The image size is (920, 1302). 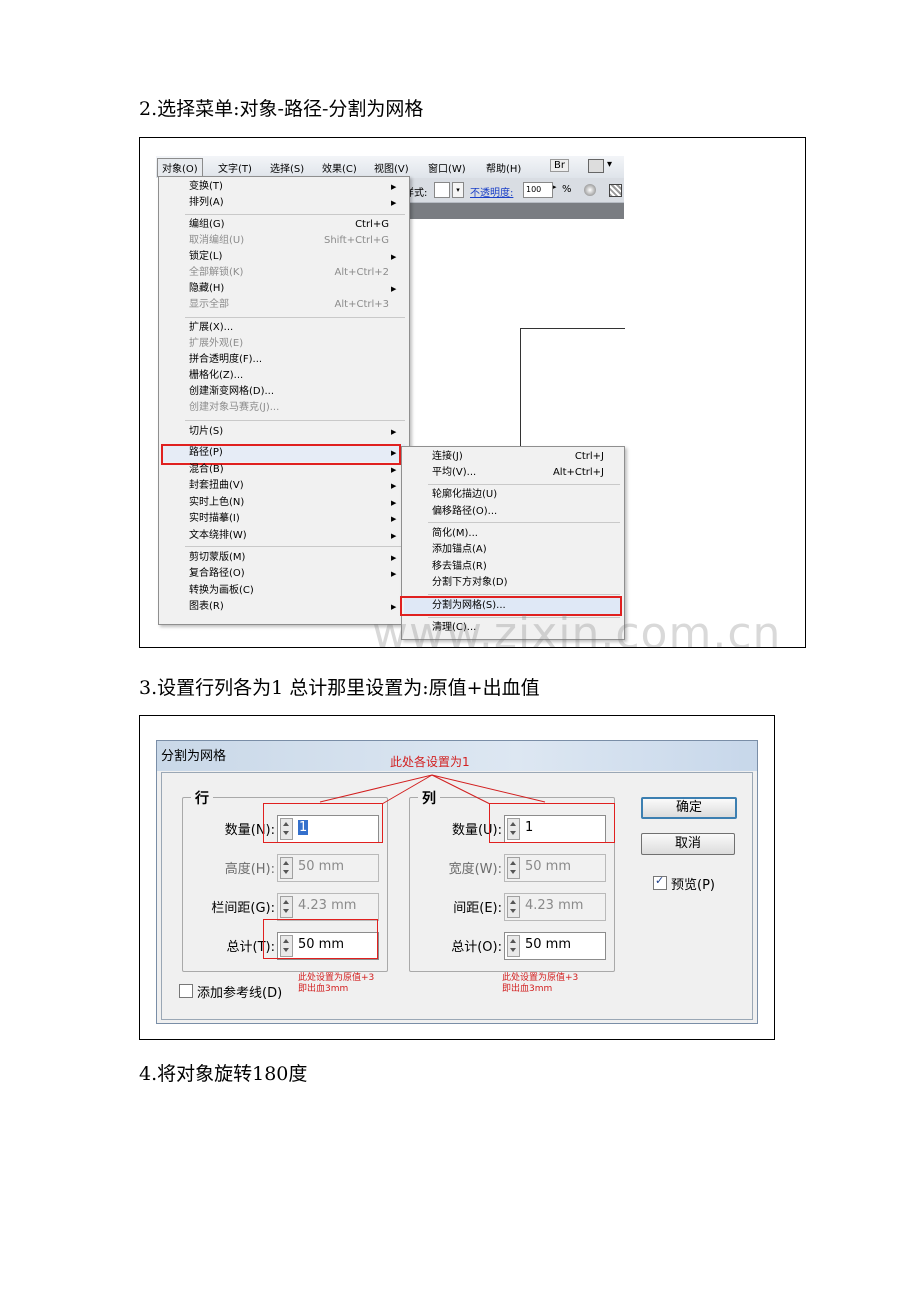 I want to click on menu-item-show-all: 显示全部, so click(x=209, y=305).